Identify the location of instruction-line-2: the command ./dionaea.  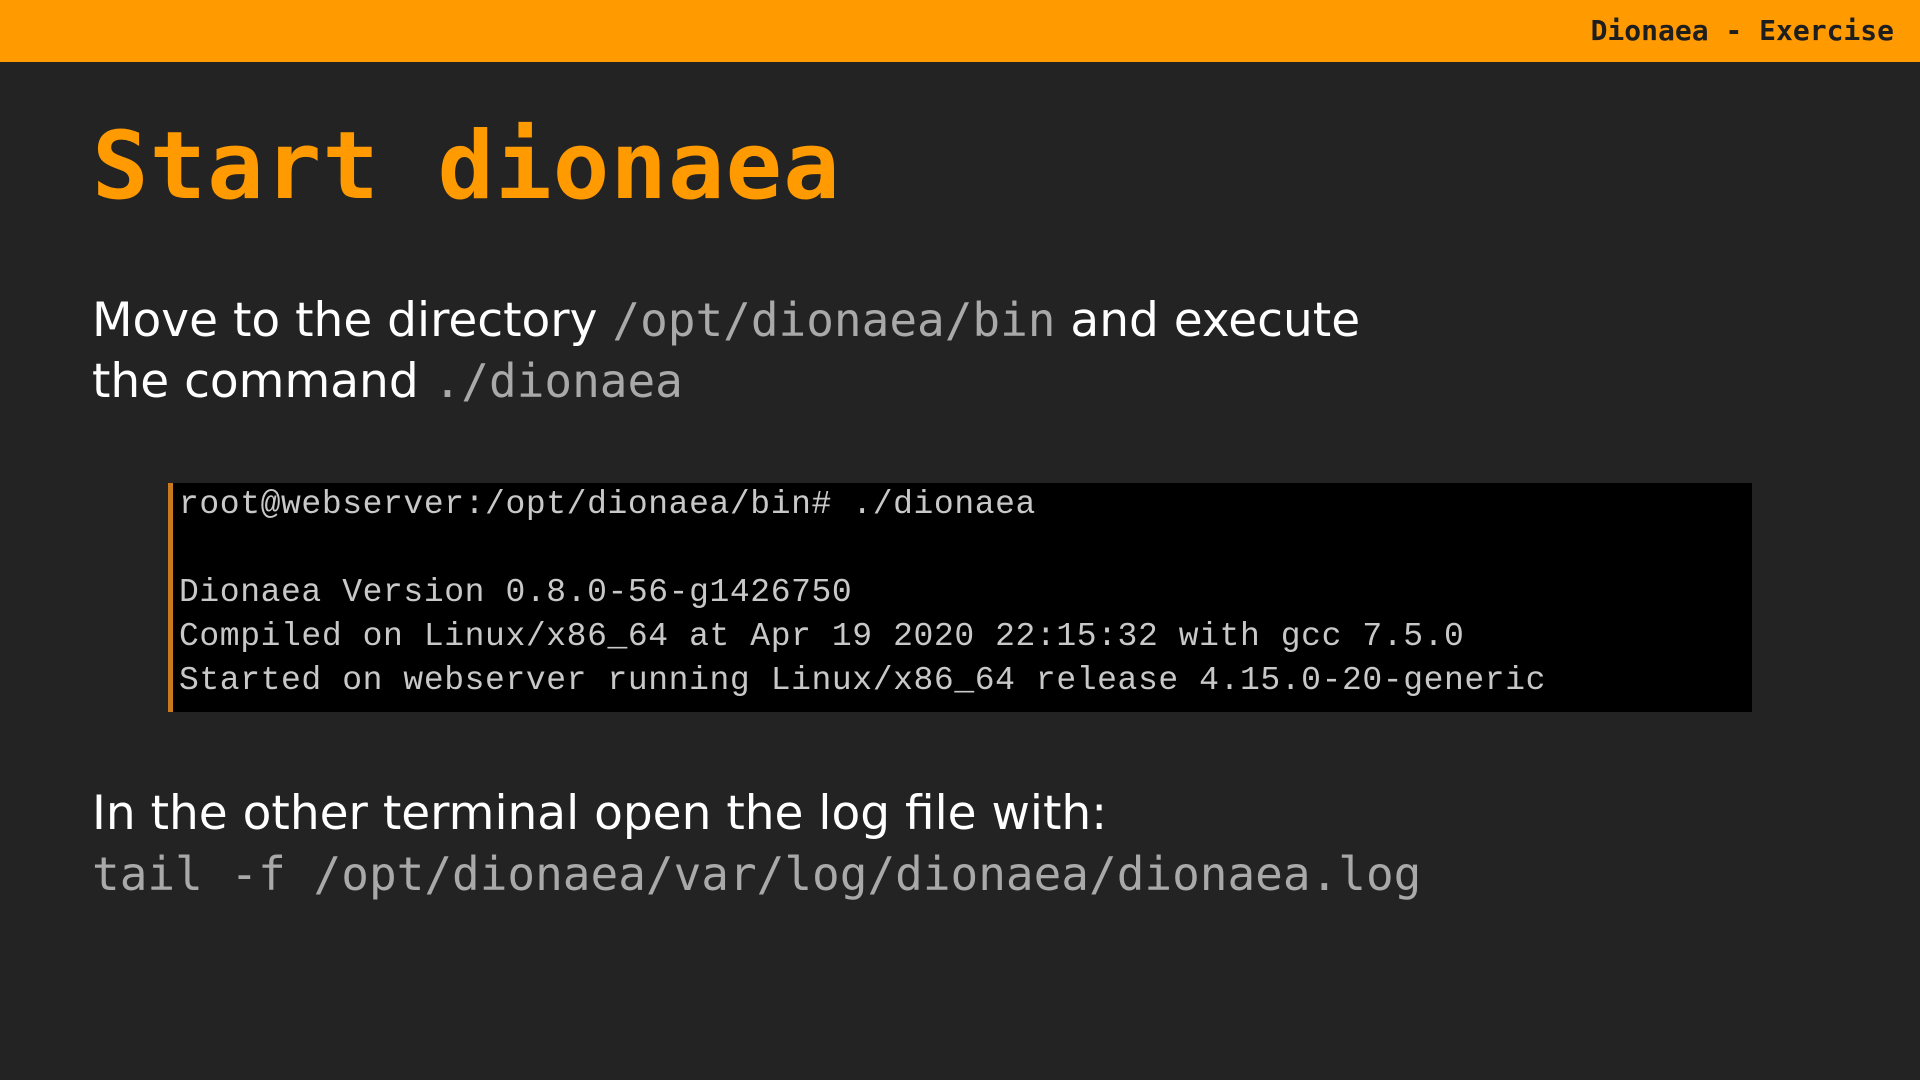
(726, 381).